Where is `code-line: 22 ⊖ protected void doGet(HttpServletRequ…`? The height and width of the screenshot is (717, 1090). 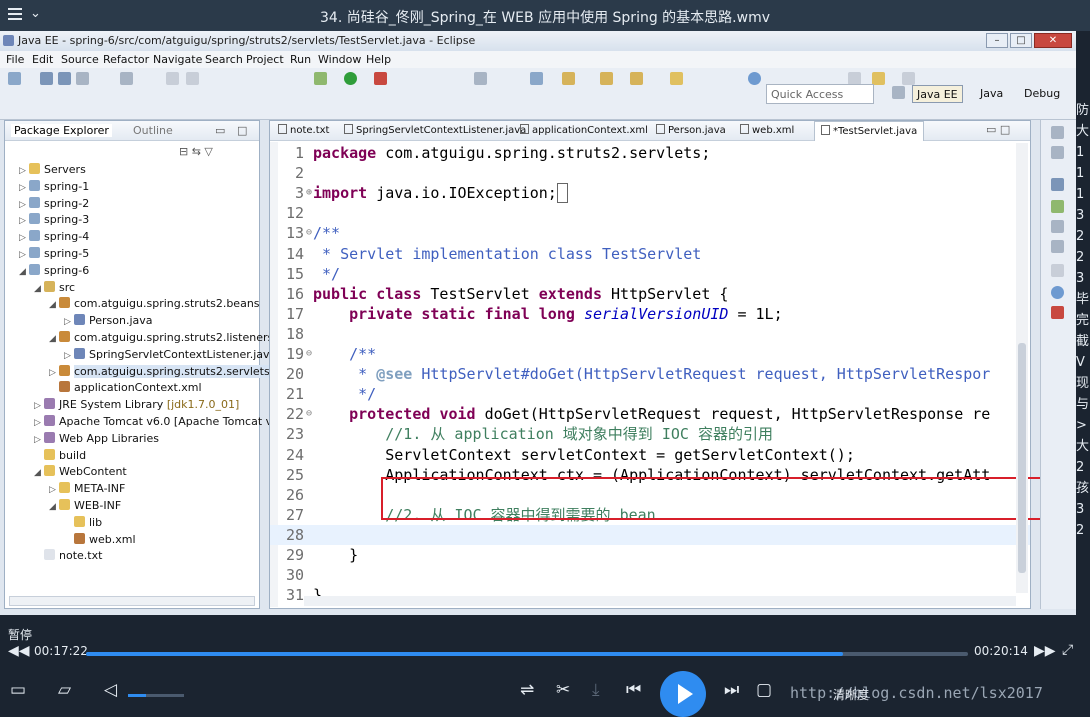 code-line: 22 ⊖ protected void doGet(HttpServletRequ… is located at coordinates (650, 414).